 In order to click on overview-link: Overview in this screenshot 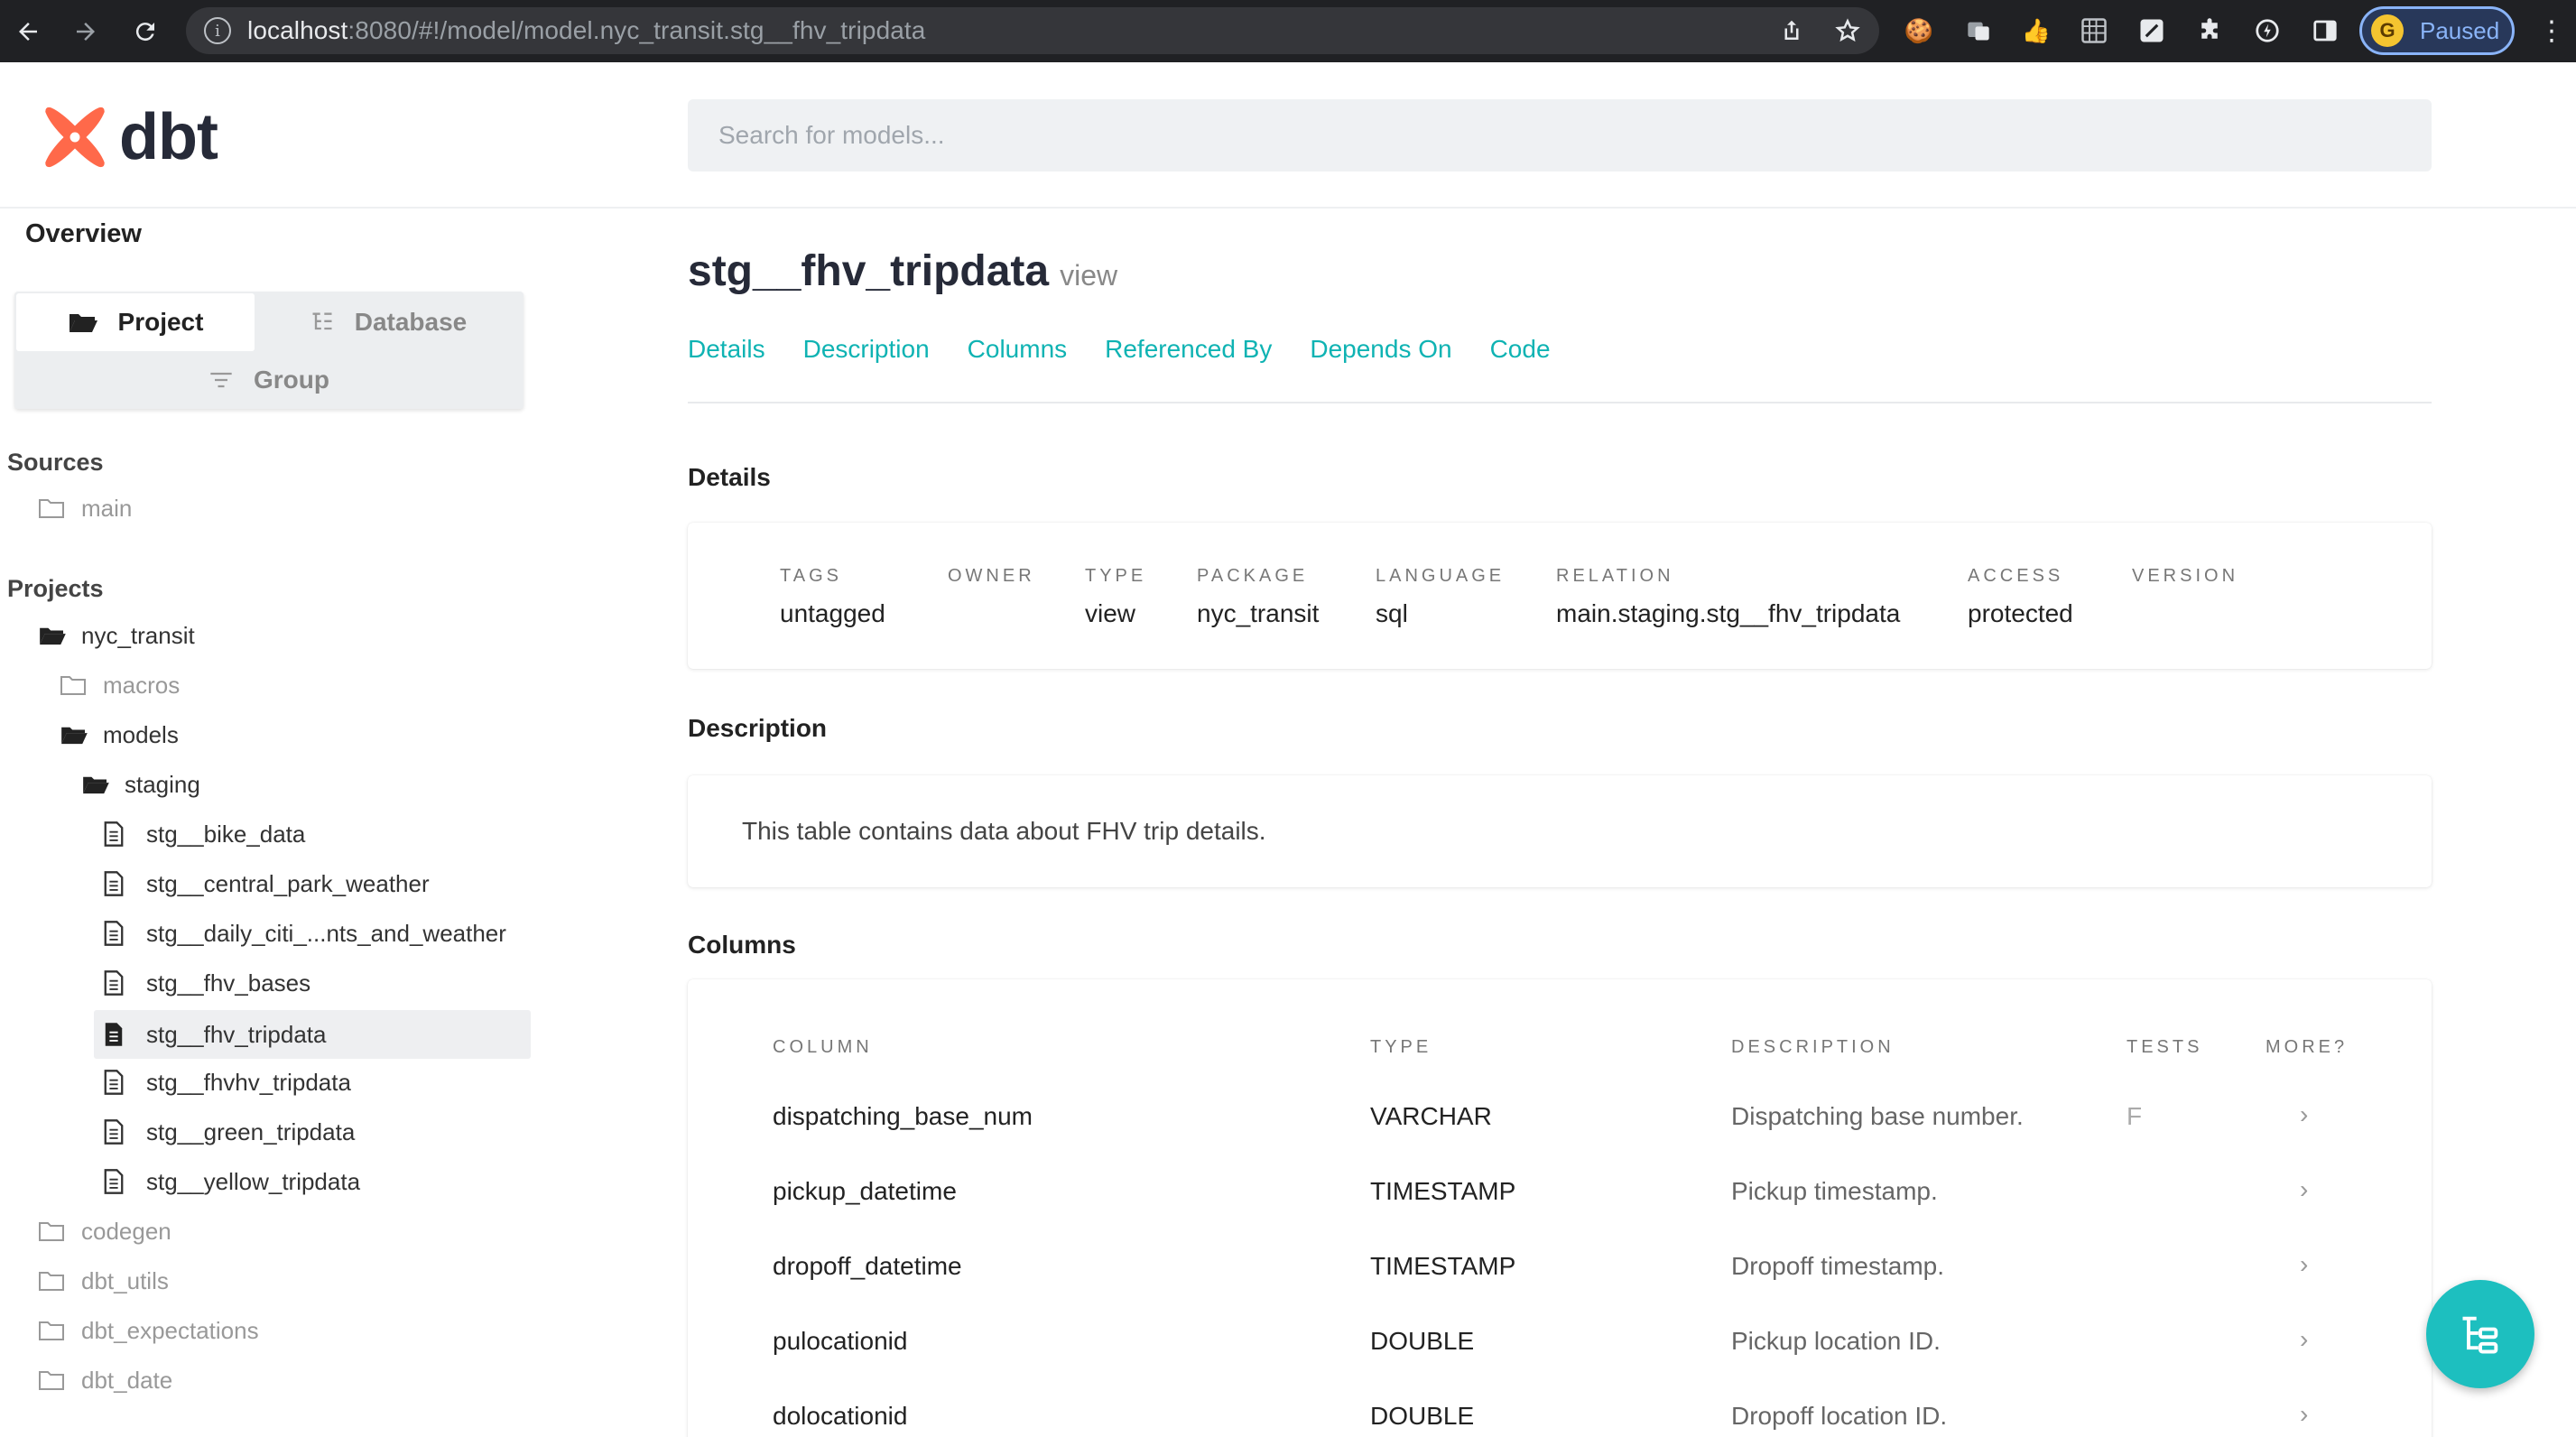, I will do `click(84, 234)`.